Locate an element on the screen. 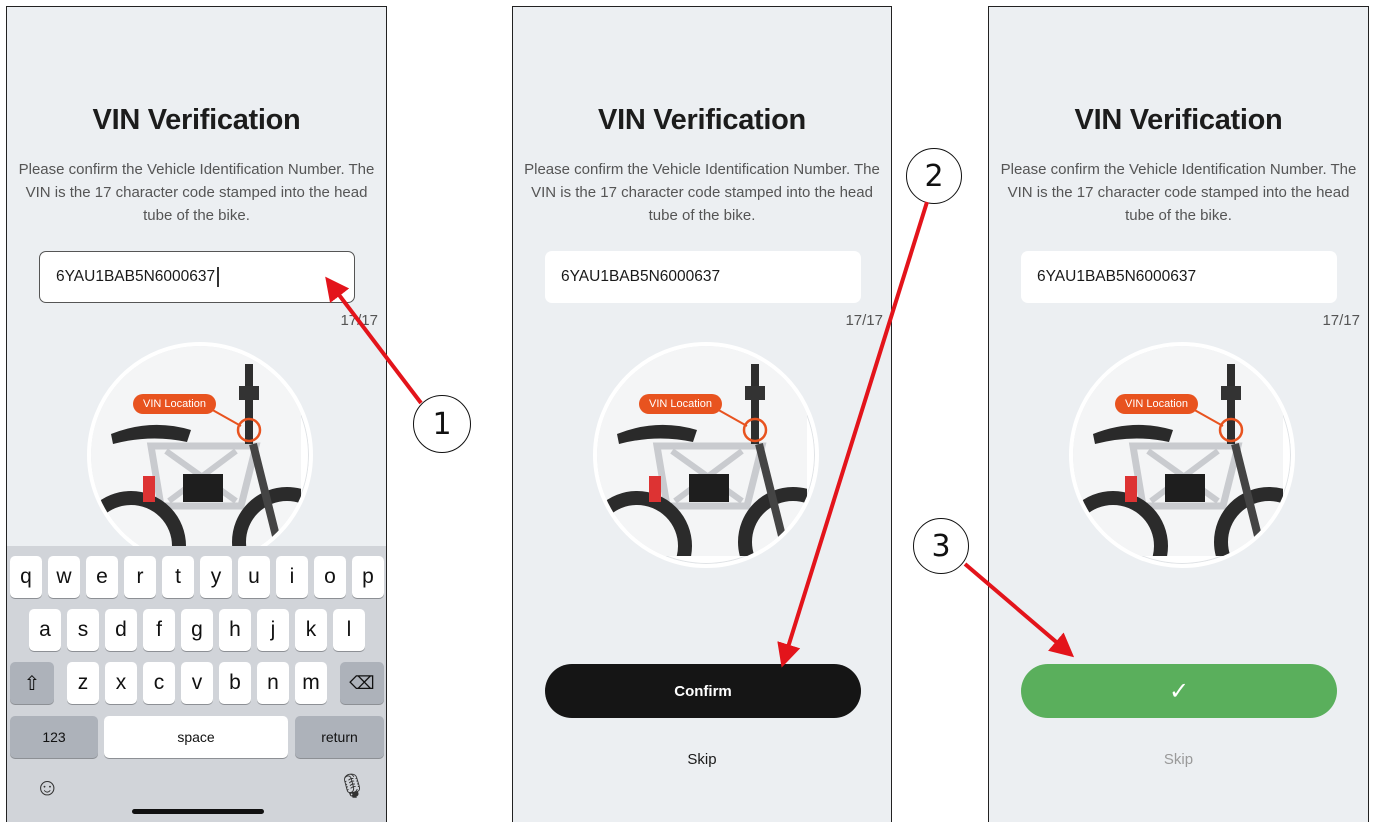  key-g: g is located at coordinates (197, 630).